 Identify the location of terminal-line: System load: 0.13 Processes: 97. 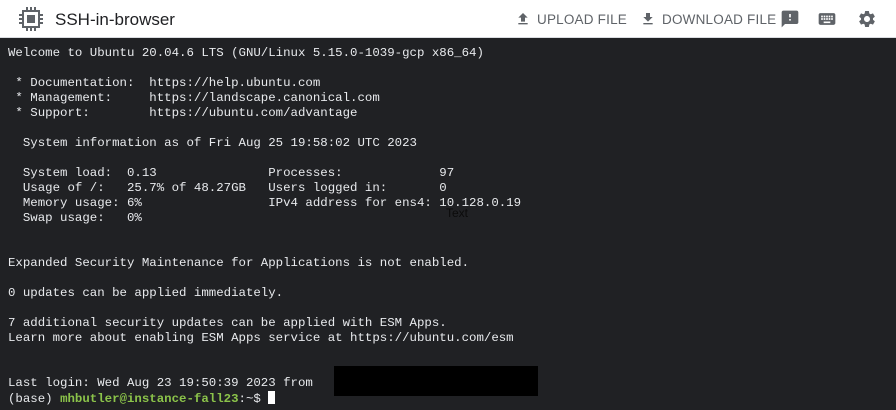
(231, 173).